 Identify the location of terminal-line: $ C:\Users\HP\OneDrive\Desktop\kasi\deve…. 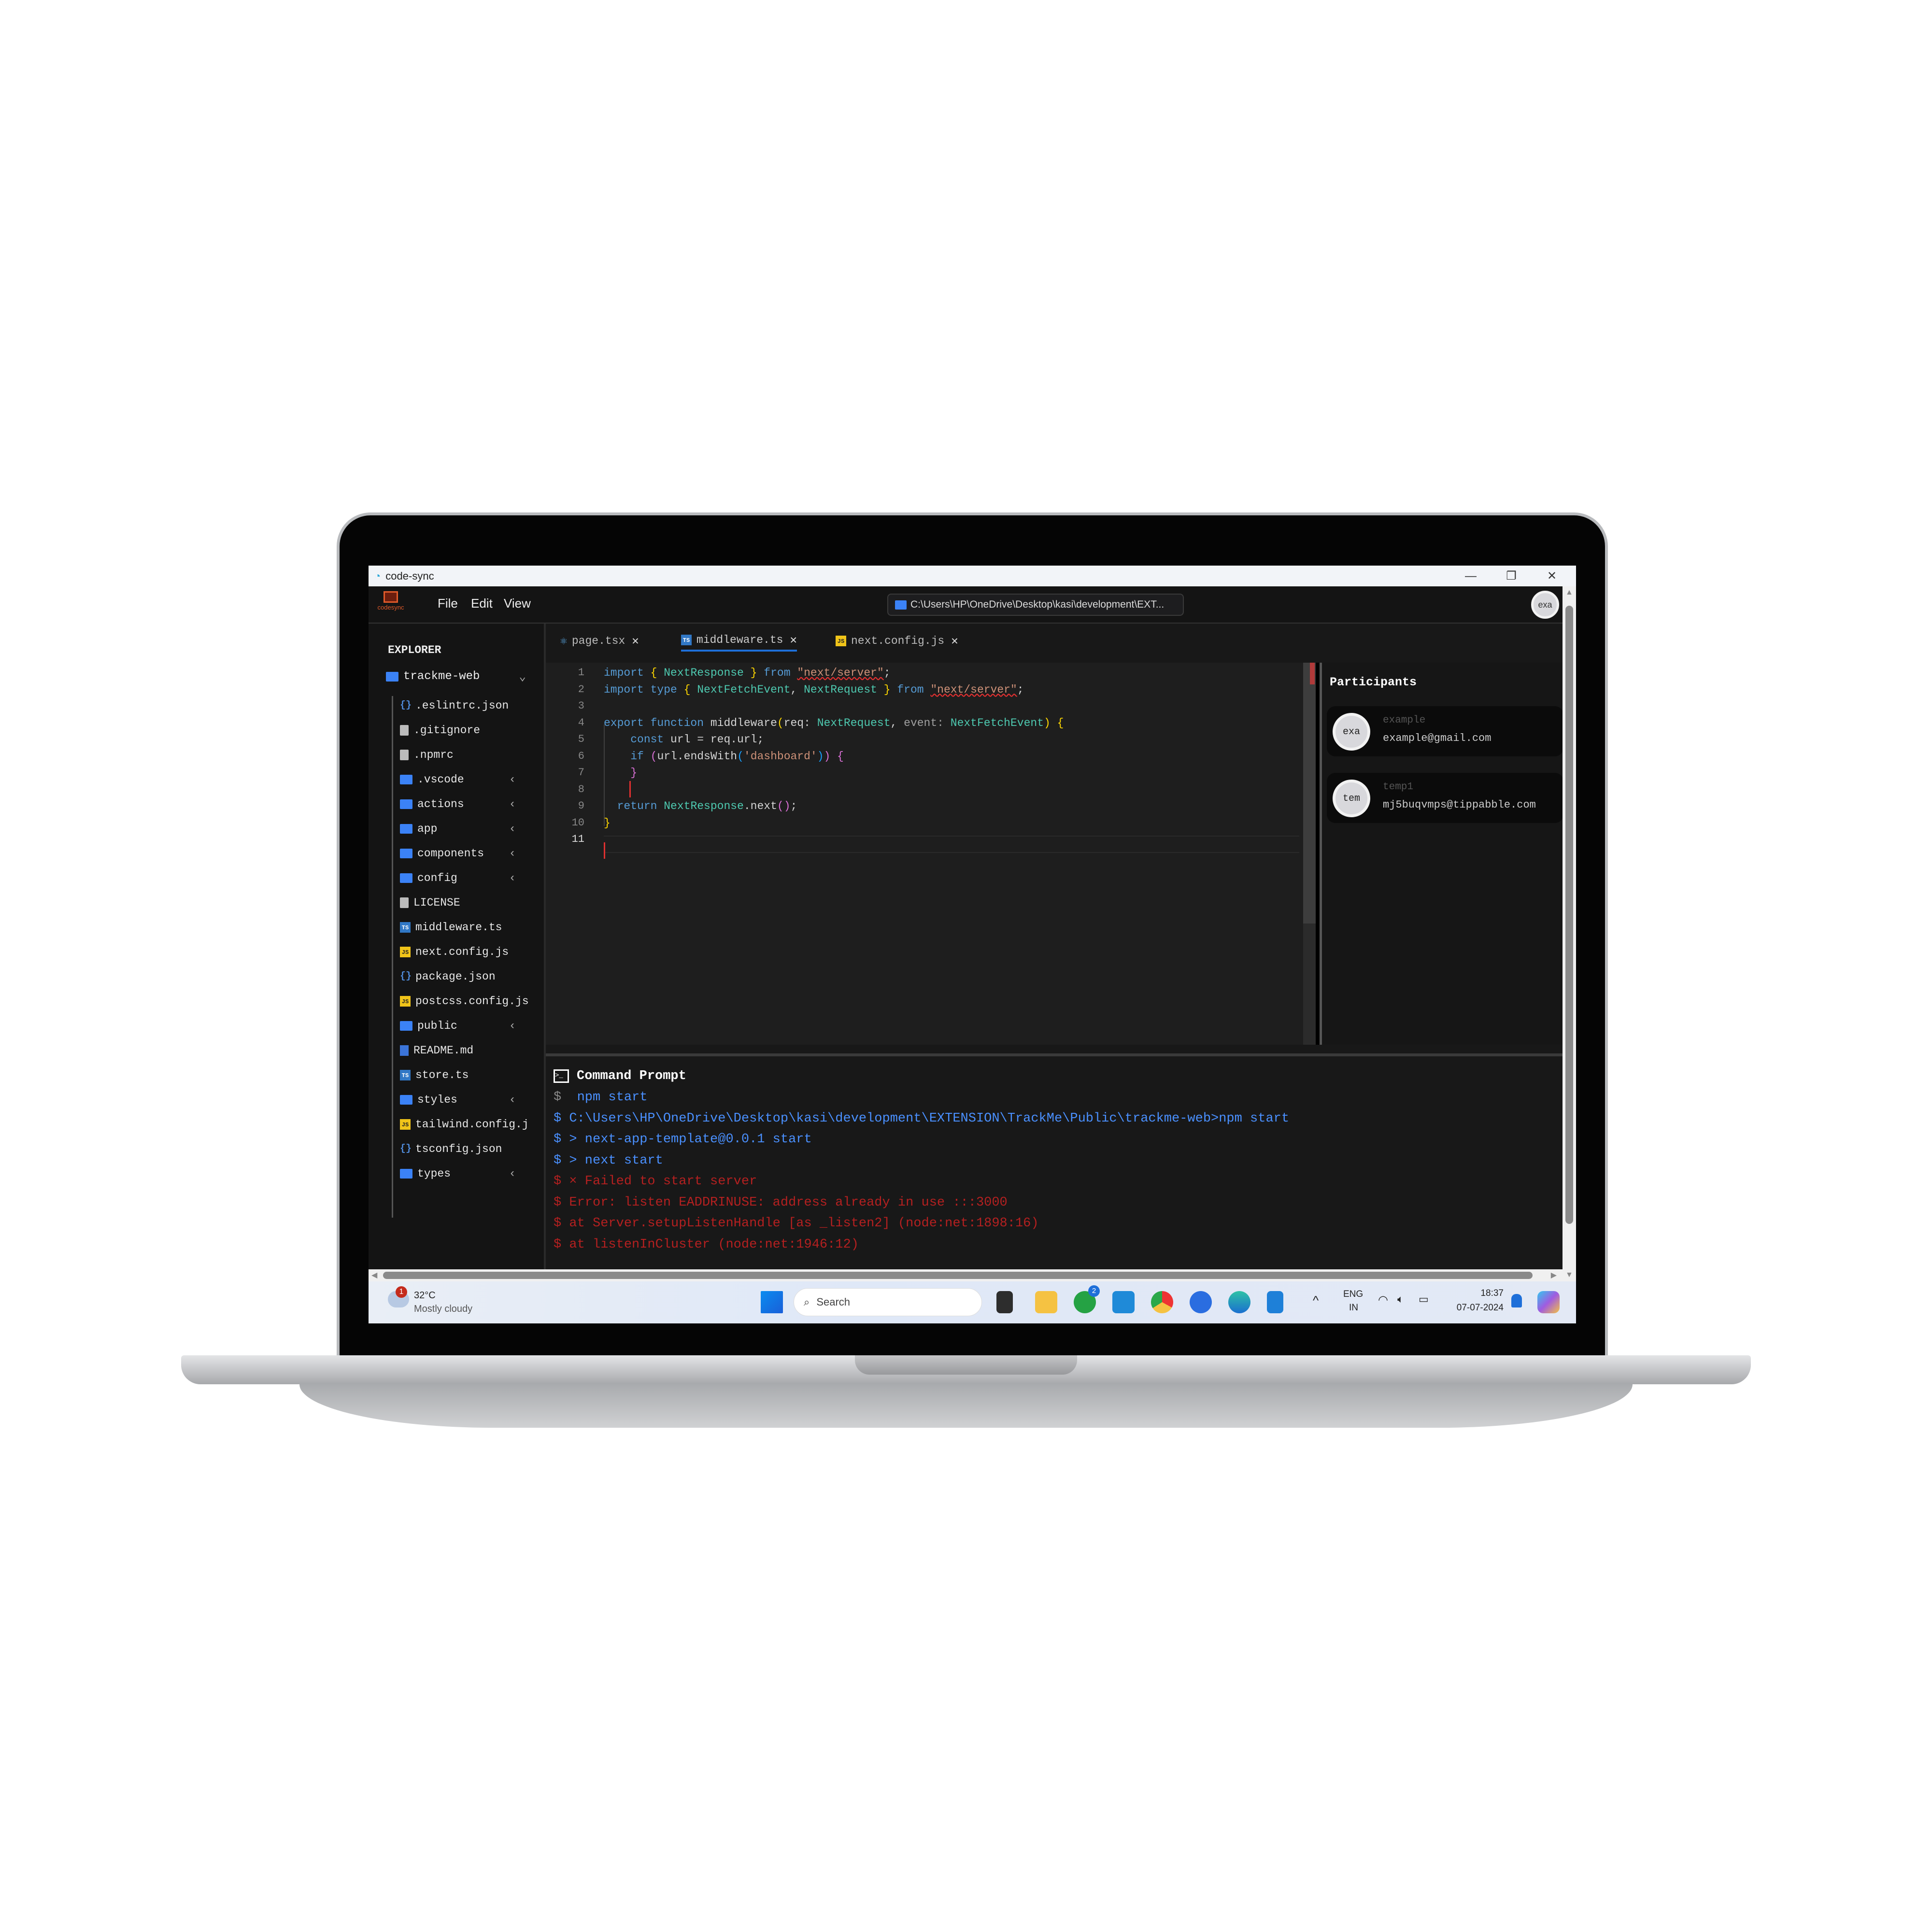
(921, 1118).